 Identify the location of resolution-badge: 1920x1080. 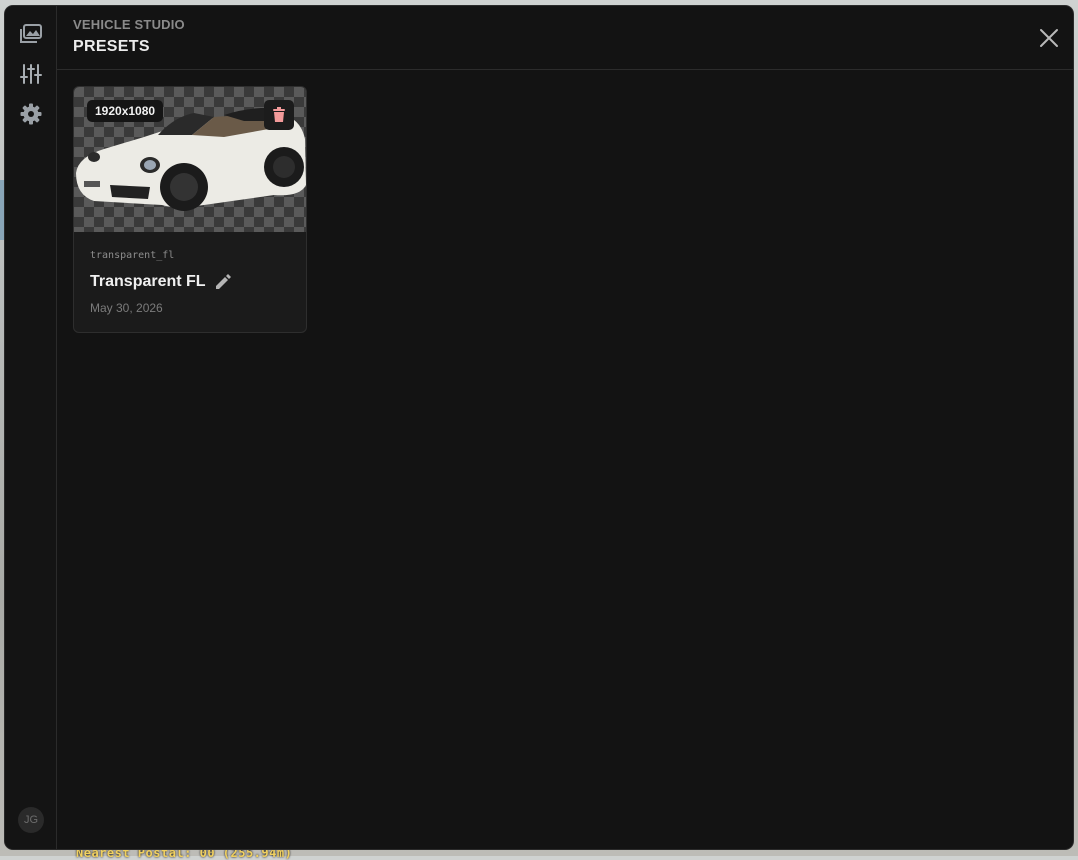
(125, 111).